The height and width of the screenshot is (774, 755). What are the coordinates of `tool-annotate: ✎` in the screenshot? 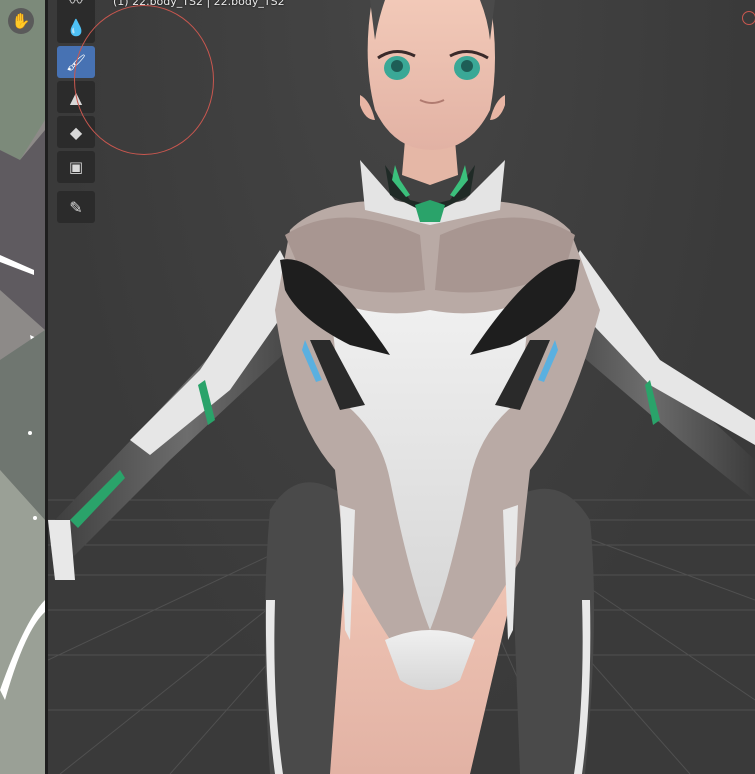 It's located at (76, 207).